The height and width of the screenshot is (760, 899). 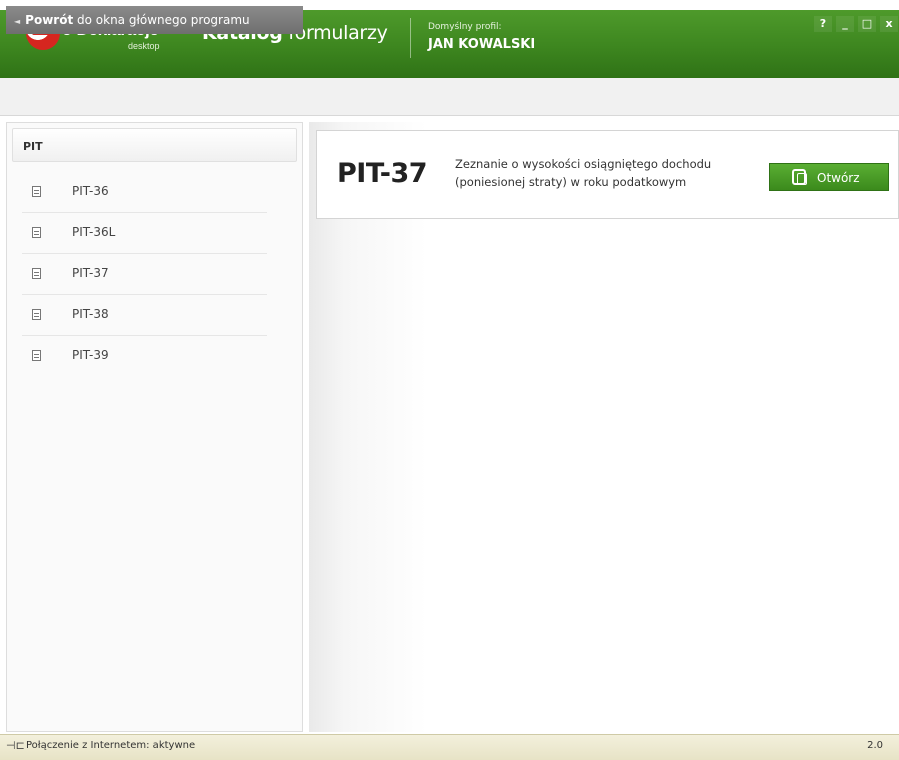 I want to click on list-item-label: PIT-36, so click(x=90, y=191).